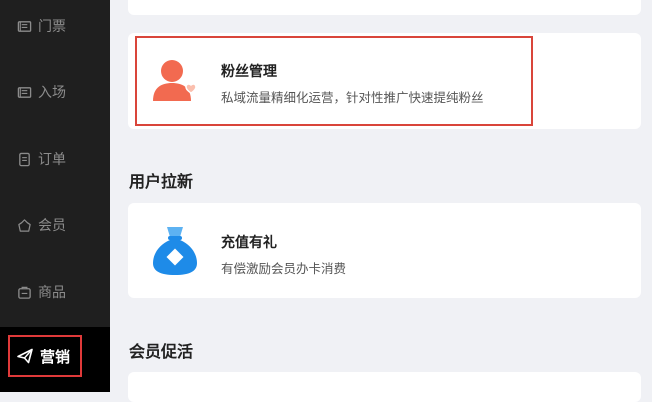 The image size is (652, 402). I want to click on sidebar-item-orders: 订单, so click(55, 159).